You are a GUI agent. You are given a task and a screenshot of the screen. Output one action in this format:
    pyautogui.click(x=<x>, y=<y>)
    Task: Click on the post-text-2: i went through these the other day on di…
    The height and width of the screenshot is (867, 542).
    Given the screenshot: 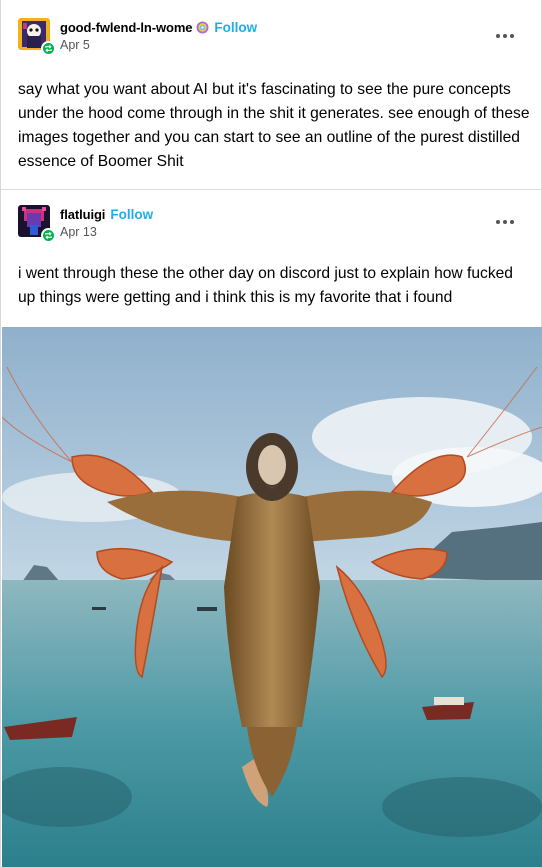 What is the action you would take?
    pyautogui.click(x=265, y=285)
    